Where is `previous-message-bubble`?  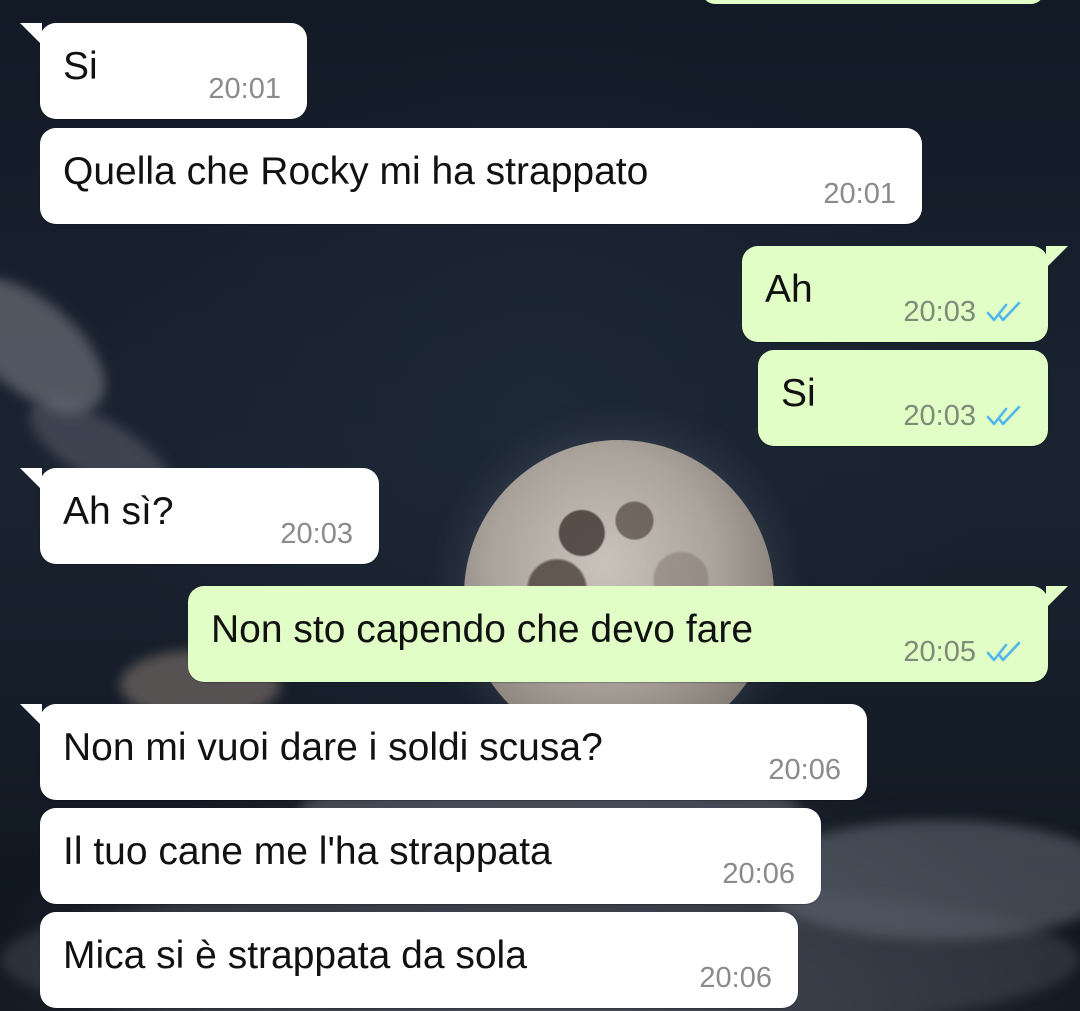
previous-message-bubble is located at coordinates (873, 2).